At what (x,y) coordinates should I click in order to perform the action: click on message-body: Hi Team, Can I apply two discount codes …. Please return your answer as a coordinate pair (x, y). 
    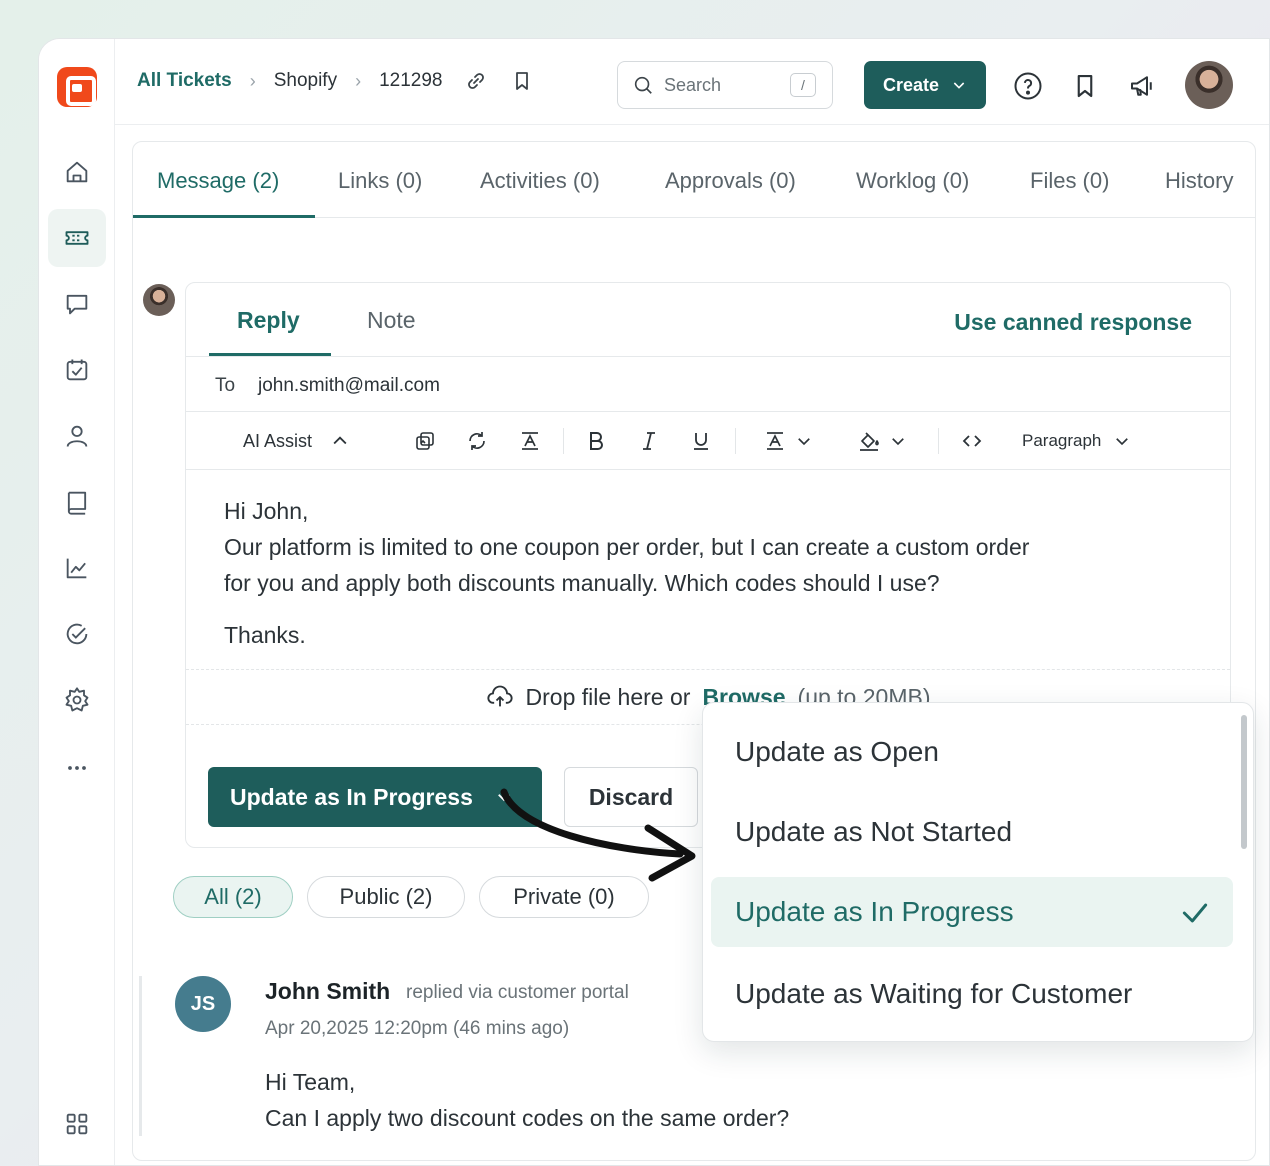
    Looking at the image, I should click on (527, 1100).